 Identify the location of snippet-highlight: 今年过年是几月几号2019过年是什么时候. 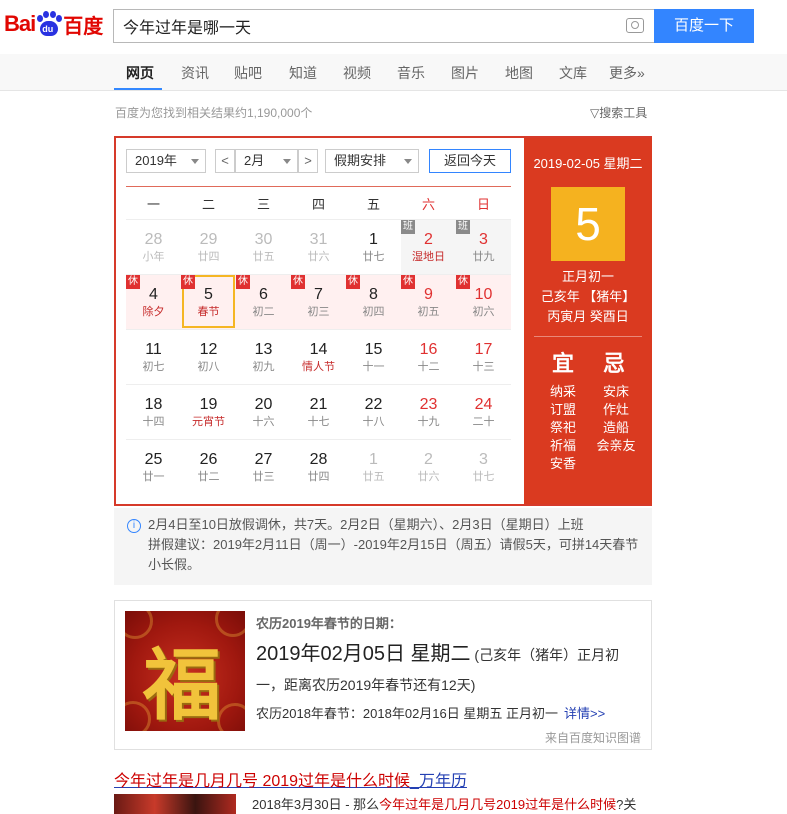
(498, 804).